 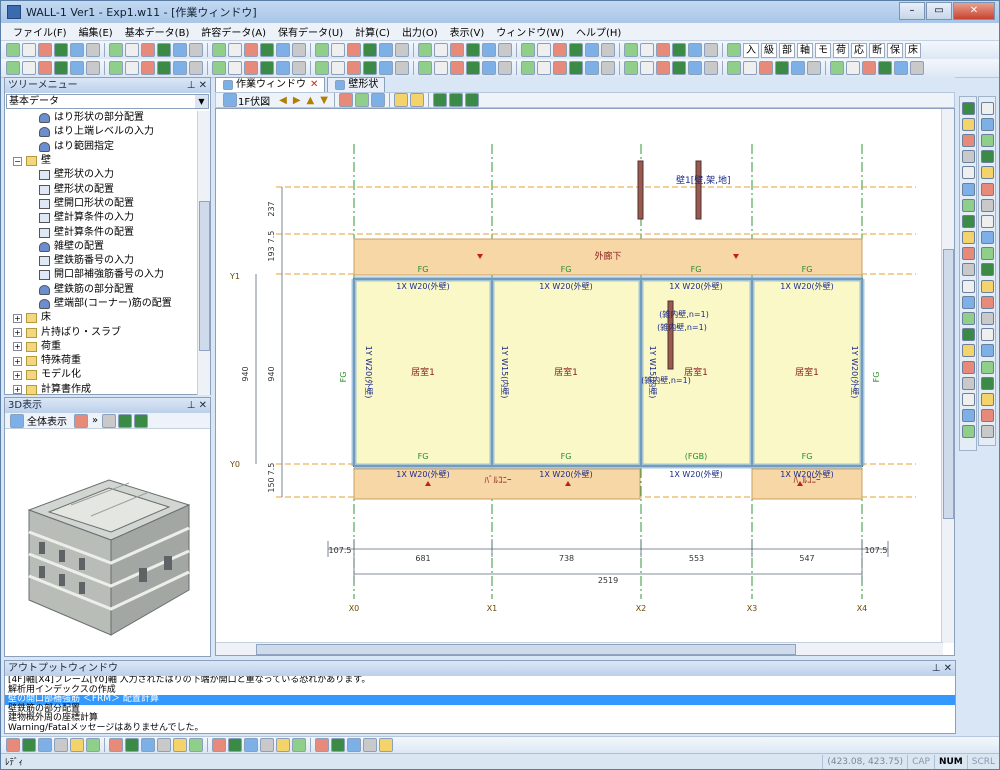 What do you see at coordinates (311, 100) in the screenshot?
I see `arrow-up-icon: ▲` at bounding box center [311, 100].